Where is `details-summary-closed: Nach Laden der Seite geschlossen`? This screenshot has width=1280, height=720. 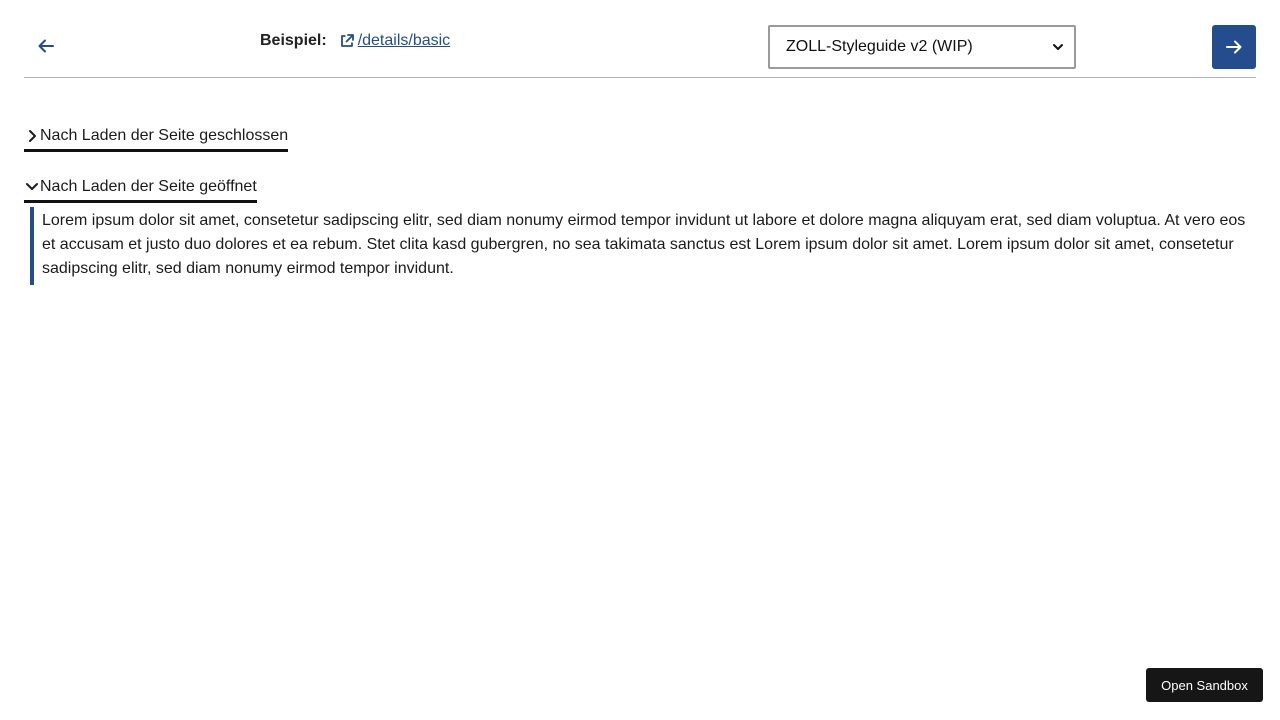 details-summary-closed: Nach Laden der Seite geschlossen is located at coordinates (156, 139).